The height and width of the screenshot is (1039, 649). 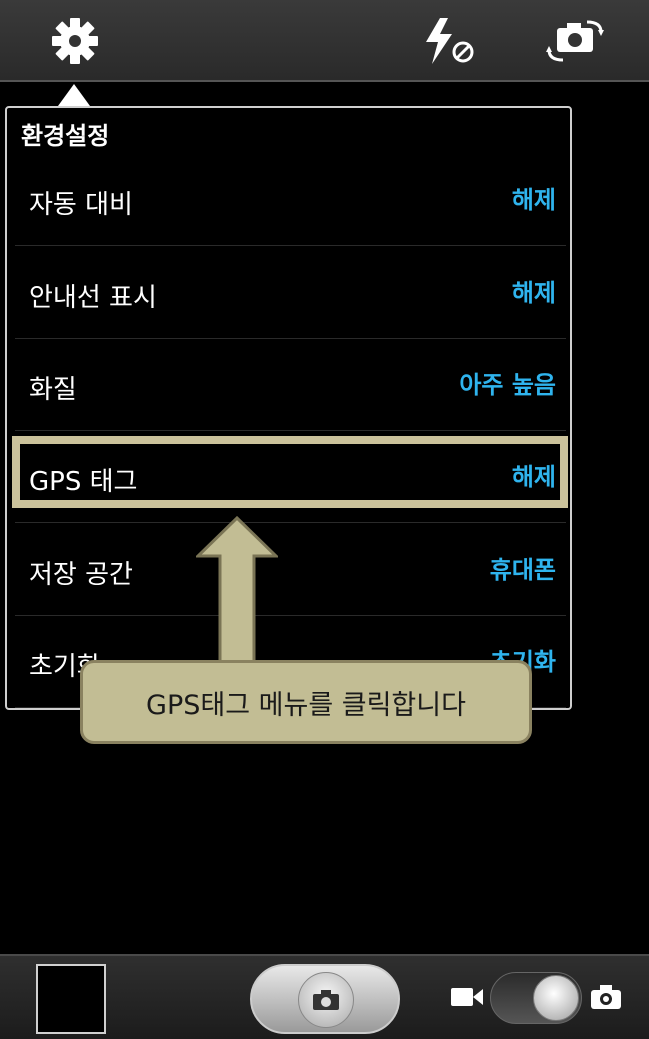 I want to click on settings-row-label: 안내선 표시, so click(x=93, y=298).